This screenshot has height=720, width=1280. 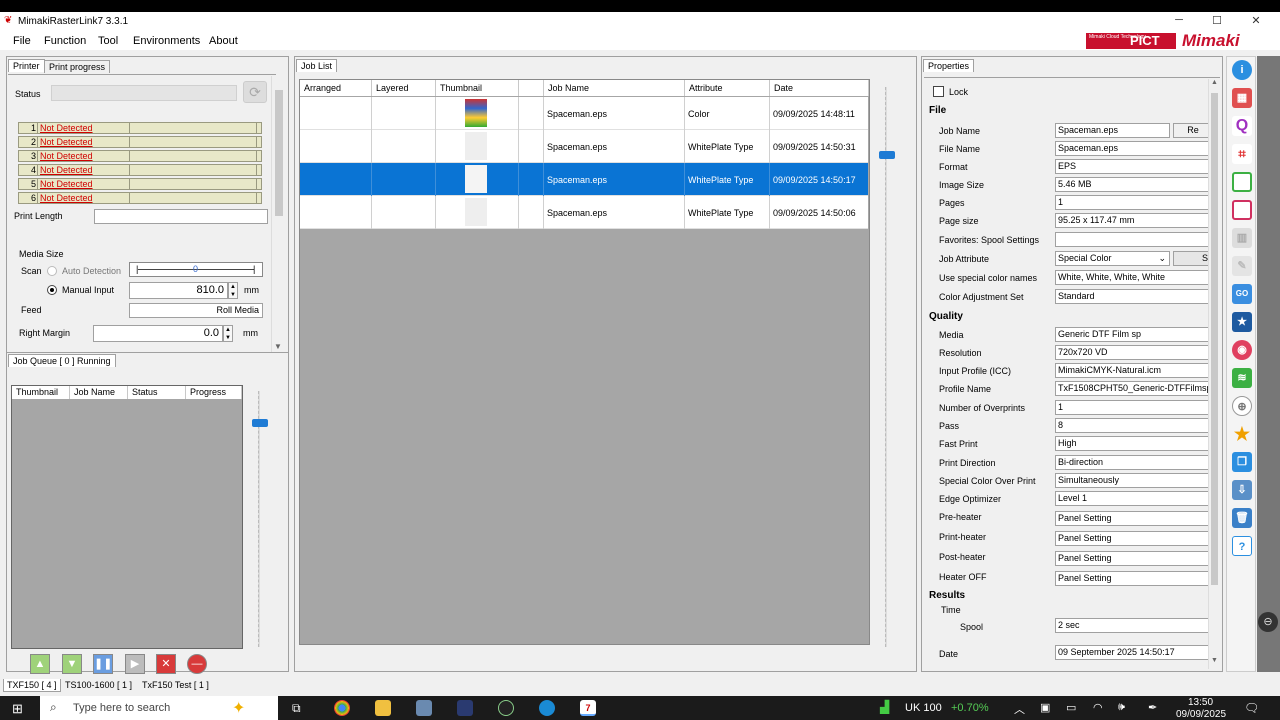 I want to click on go-icon: GO, so click(x=1242, y=294).